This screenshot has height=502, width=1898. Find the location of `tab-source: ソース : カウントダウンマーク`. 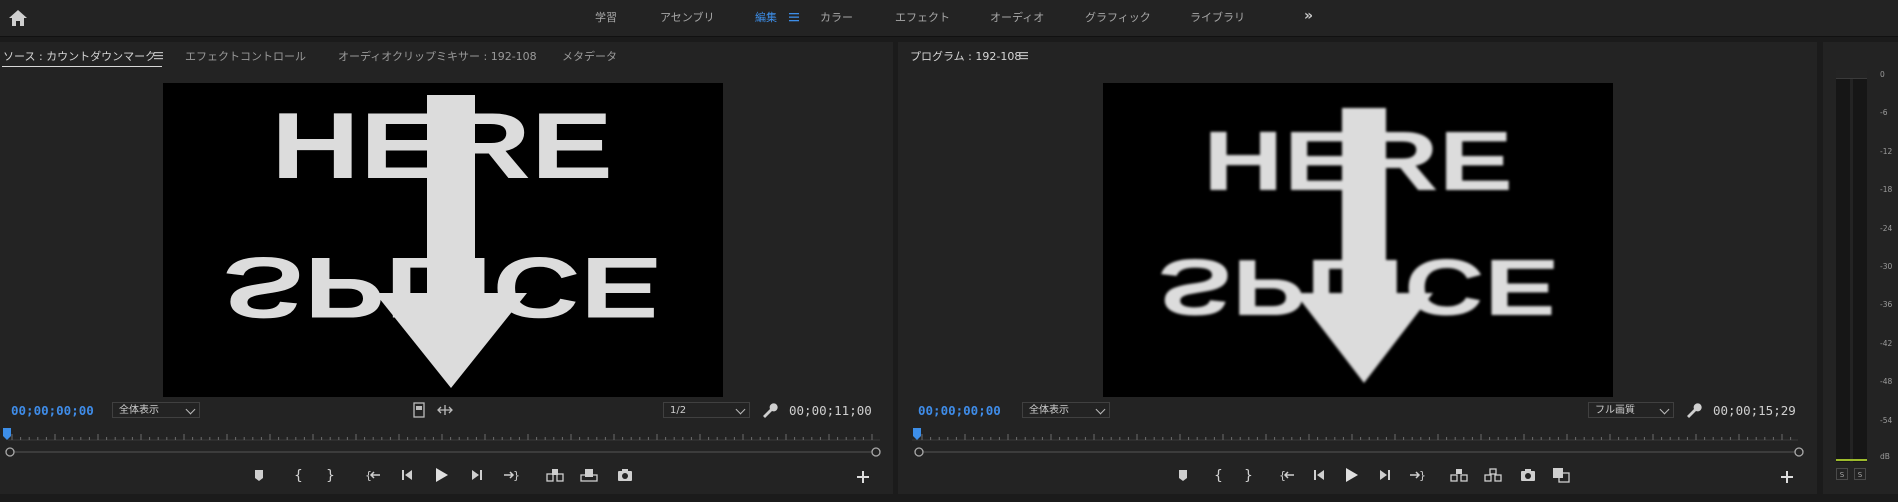

tab-source: ソース : カウントダウンマーク is located at coordinates (79, 56).